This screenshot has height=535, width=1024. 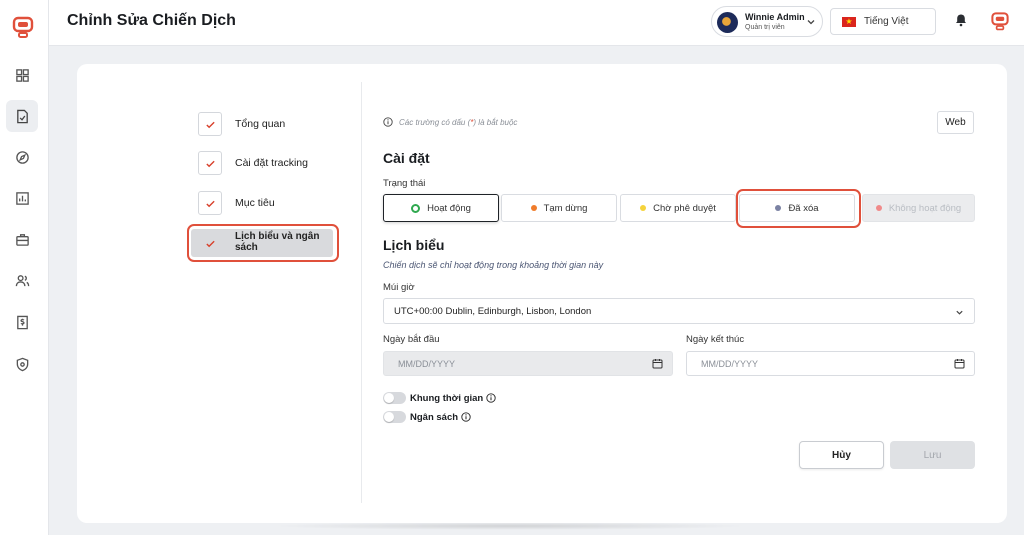 I want to click on status-label: Hoạt động, so click(x=449, y=208).